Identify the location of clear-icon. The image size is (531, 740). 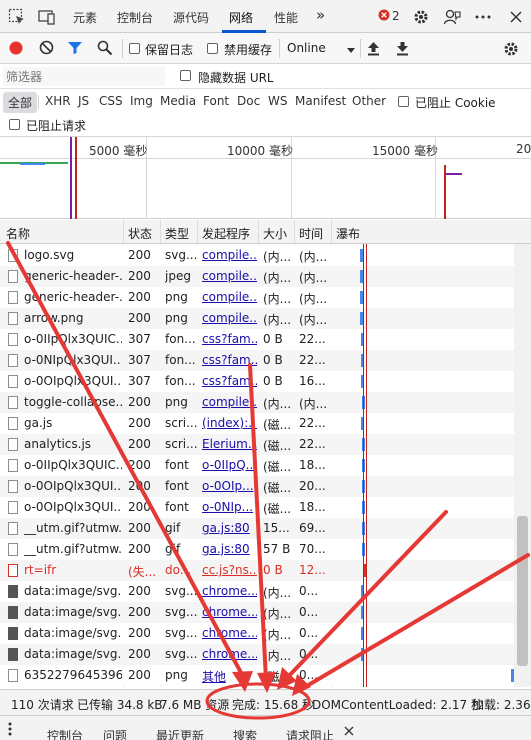
(46, 49).